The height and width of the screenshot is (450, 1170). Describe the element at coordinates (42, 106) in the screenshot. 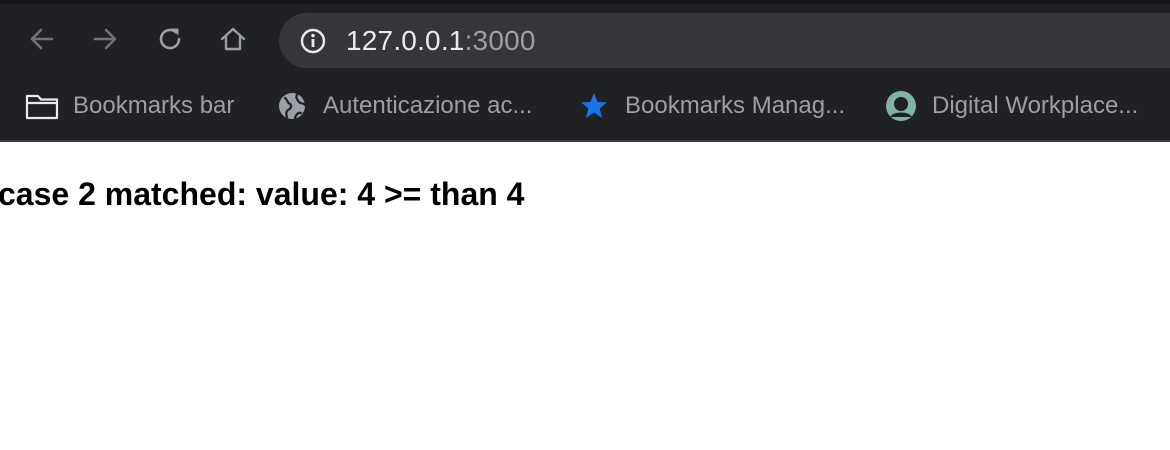

I see `folder-icon` at that location.